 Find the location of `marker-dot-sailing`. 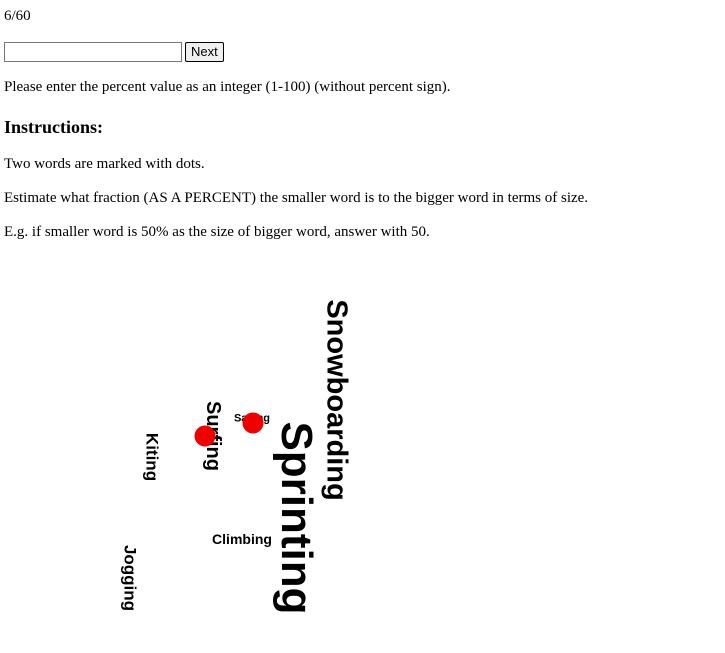

marker-dot-sailing is located at coordinates (253, 423).